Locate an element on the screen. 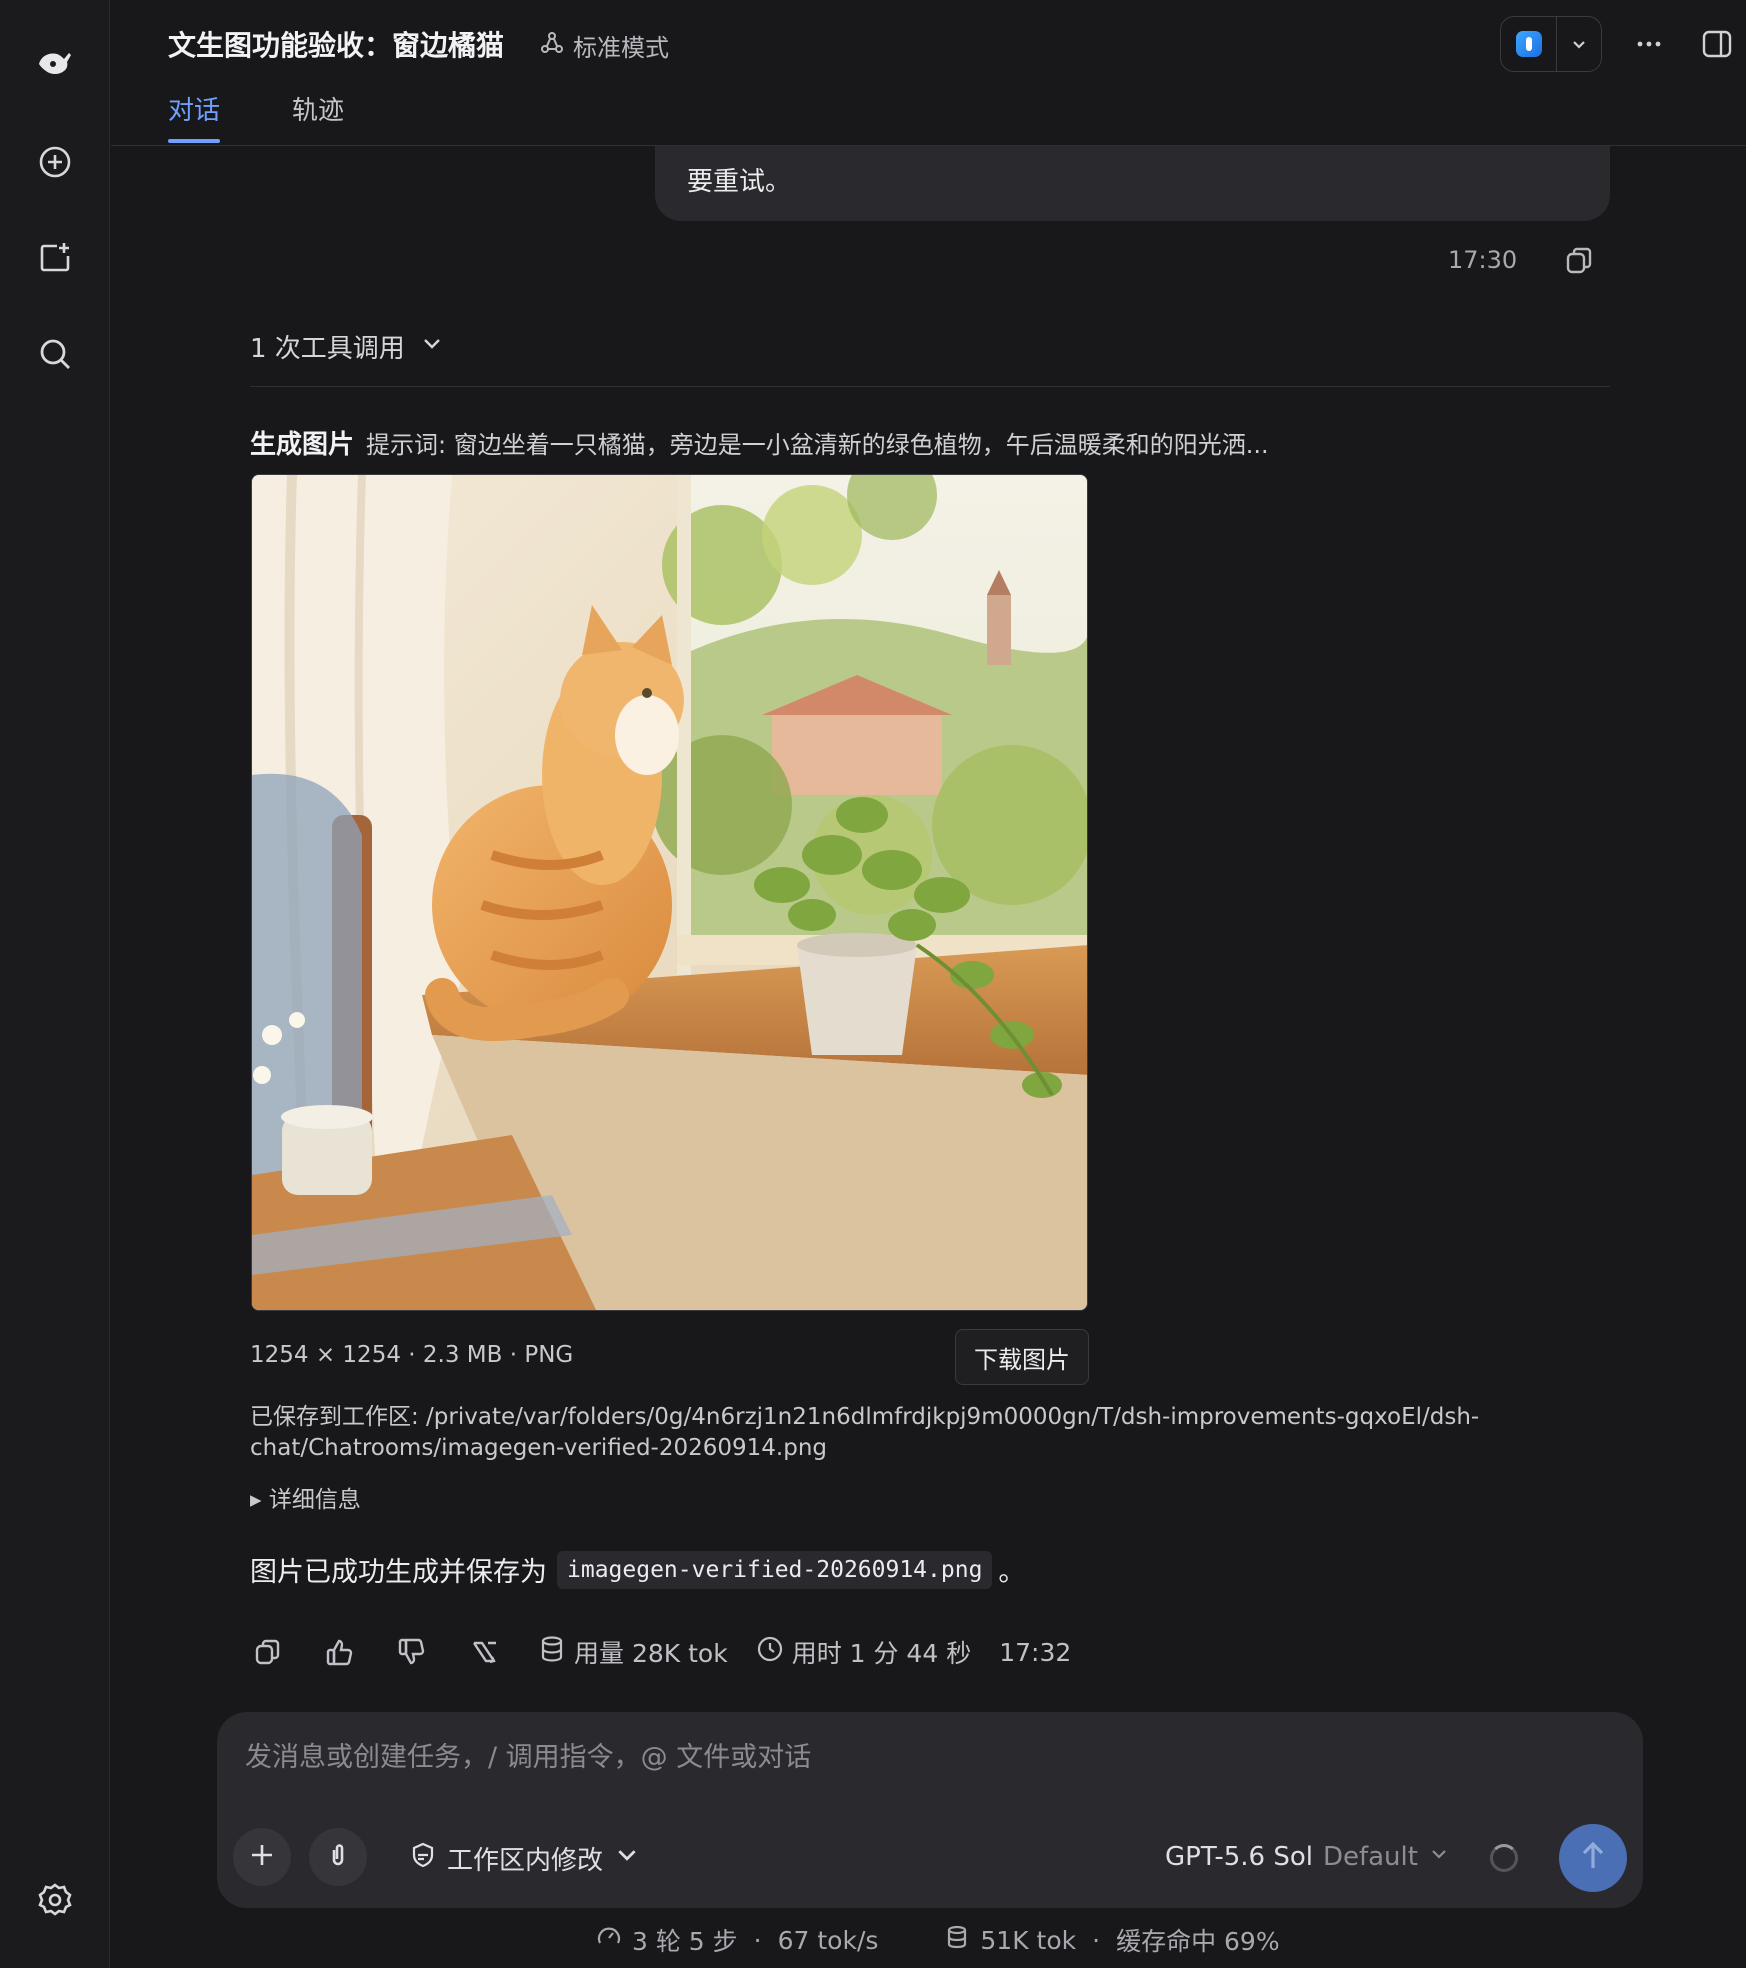 Image resolution: width=1746 pixels, height=1968 pixels. mode-icon is located at coordinates (552, 46).